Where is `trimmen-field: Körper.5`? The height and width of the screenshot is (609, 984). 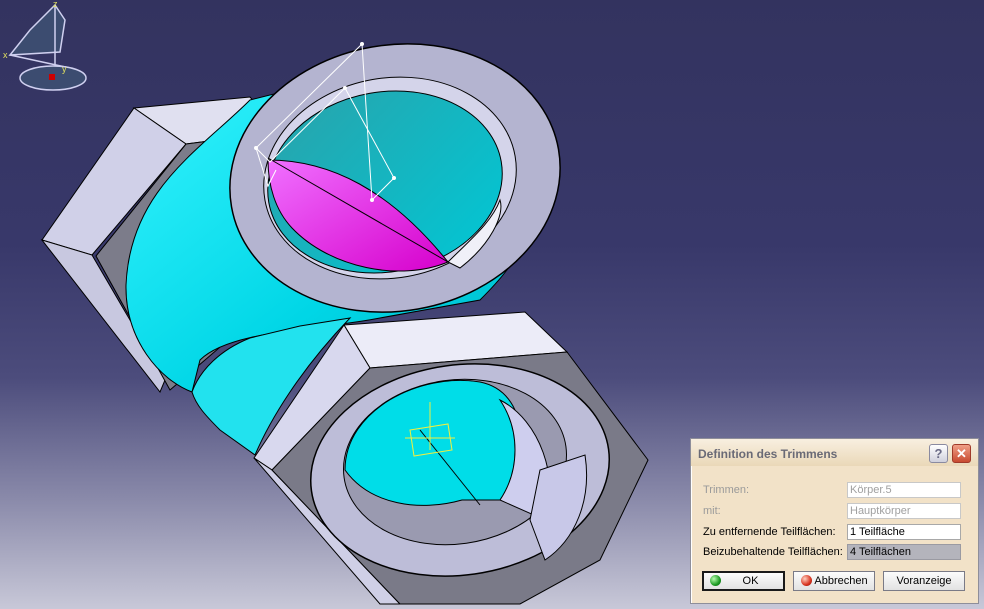
trimmen-field: Körper.5 is located at coordinates (904, 490).